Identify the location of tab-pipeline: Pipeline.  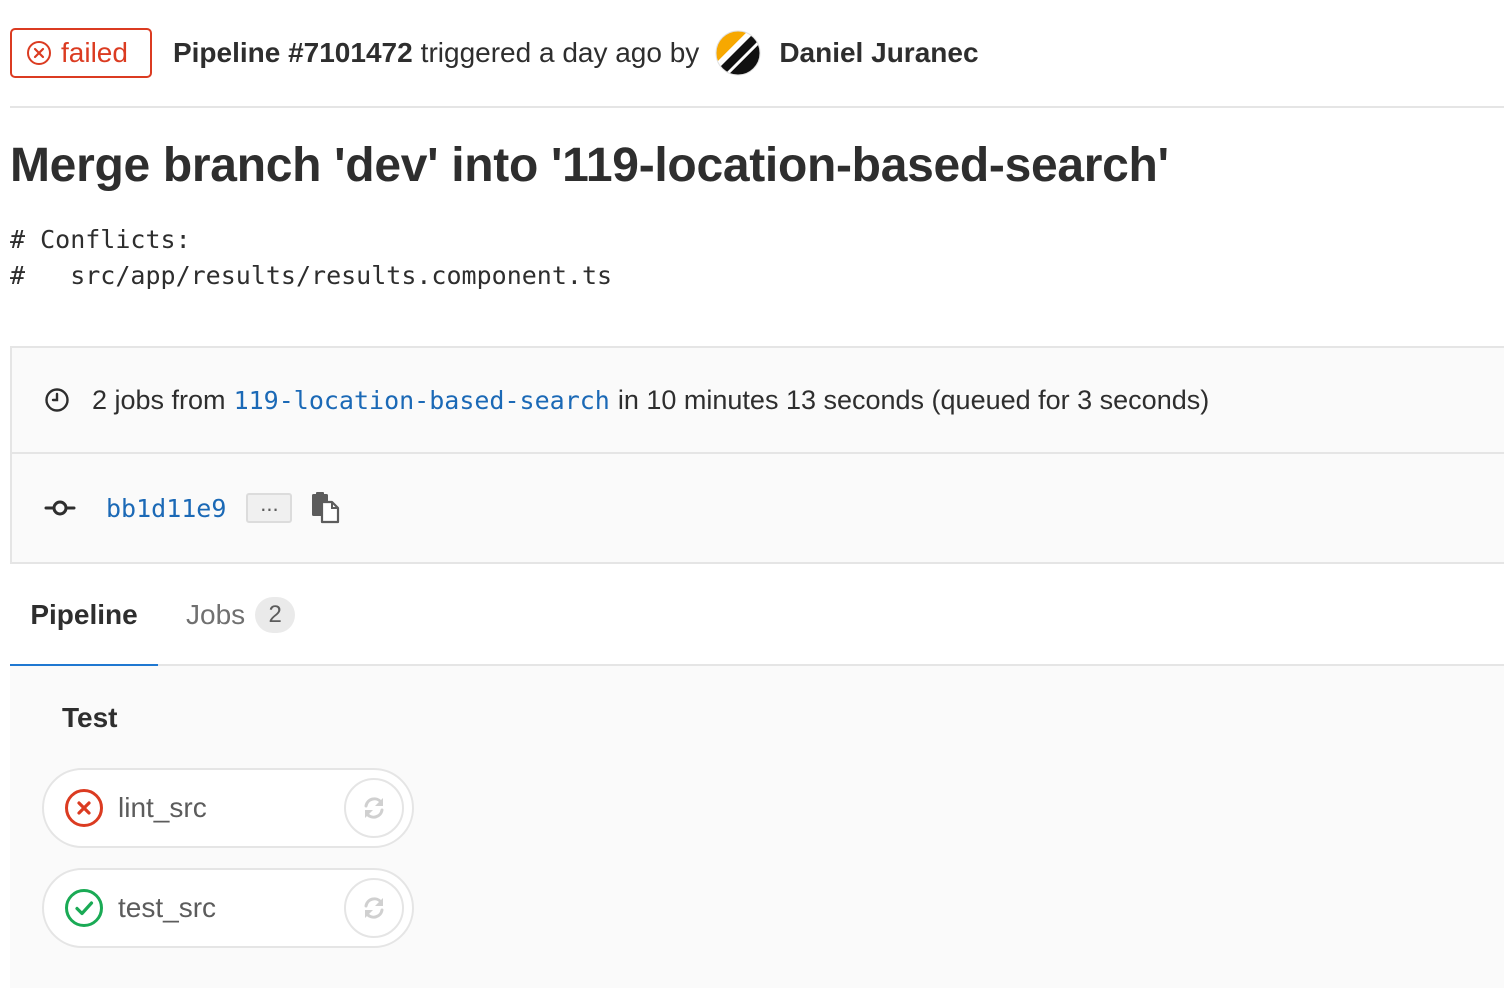
(84, 616).